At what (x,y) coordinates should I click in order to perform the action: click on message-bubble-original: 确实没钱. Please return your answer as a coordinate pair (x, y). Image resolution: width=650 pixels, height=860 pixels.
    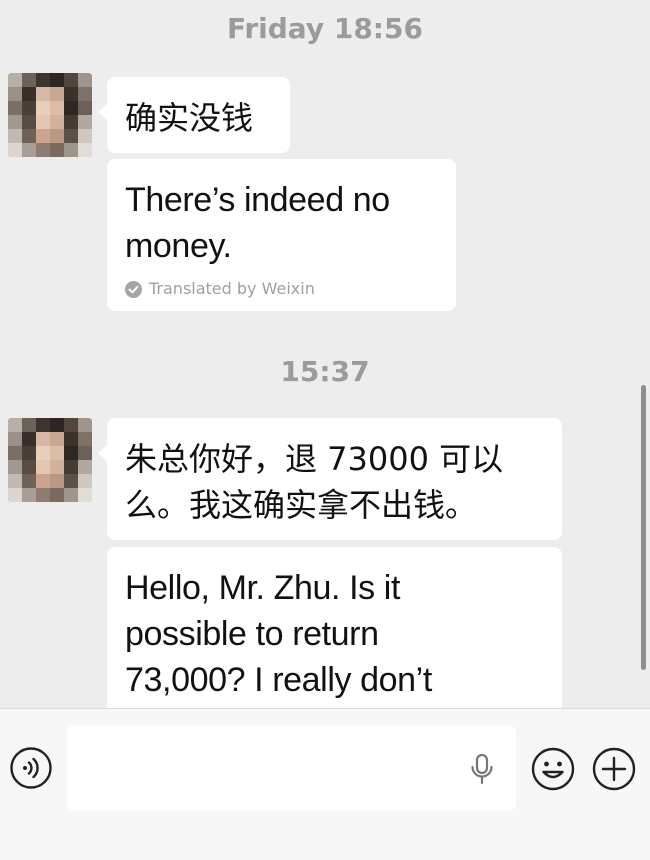
    Looking at the image, I should click on (194, 115).